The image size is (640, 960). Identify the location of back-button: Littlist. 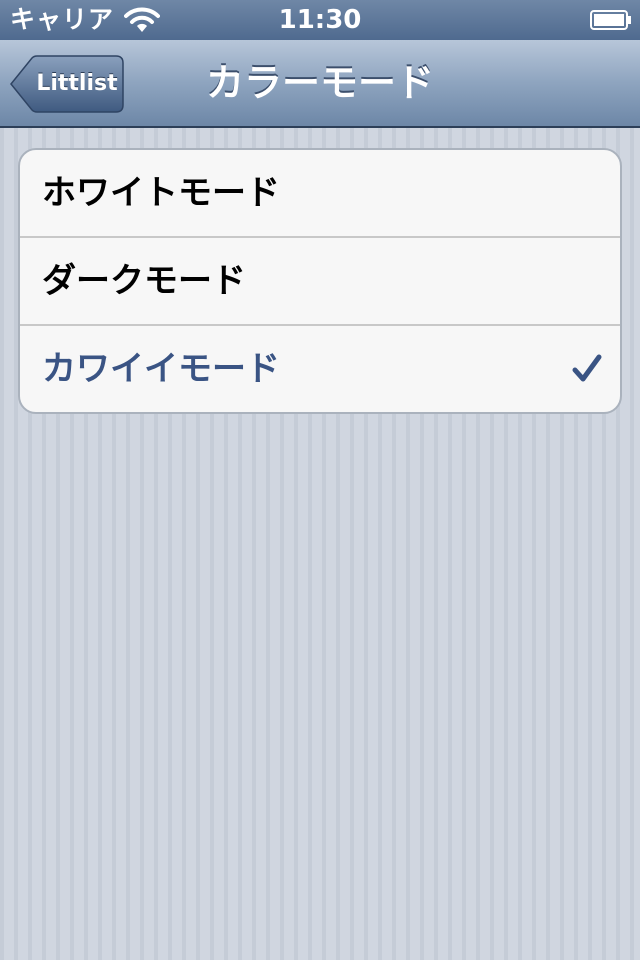
(67, 84).